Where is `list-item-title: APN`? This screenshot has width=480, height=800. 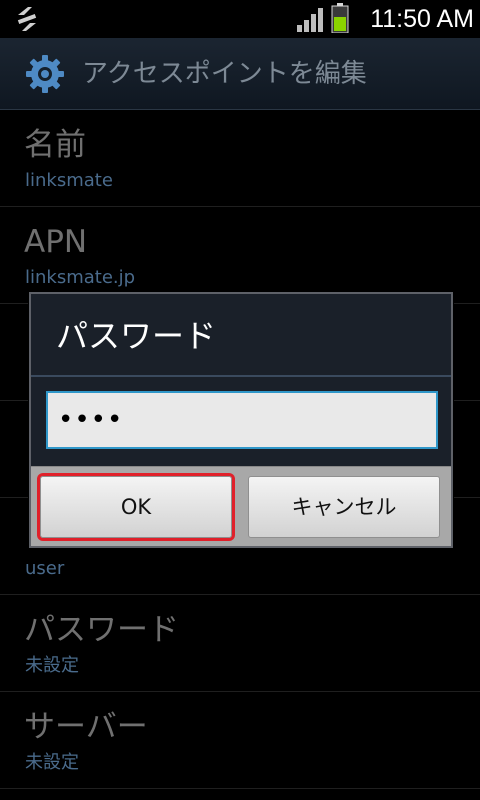 list-item-title: APN is located at coordinates (56, 242).